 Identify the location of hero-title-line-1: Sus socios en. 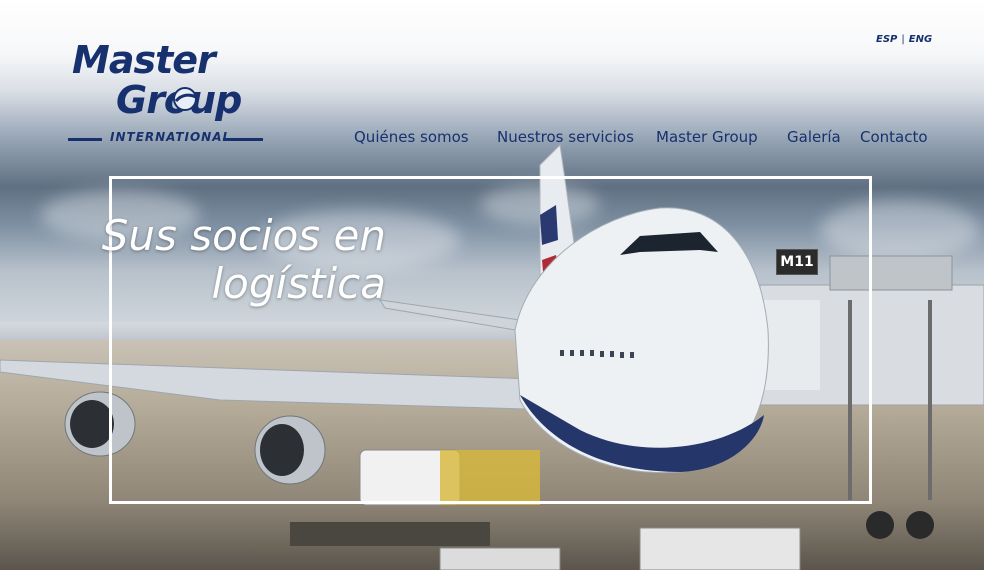
(243, 235).